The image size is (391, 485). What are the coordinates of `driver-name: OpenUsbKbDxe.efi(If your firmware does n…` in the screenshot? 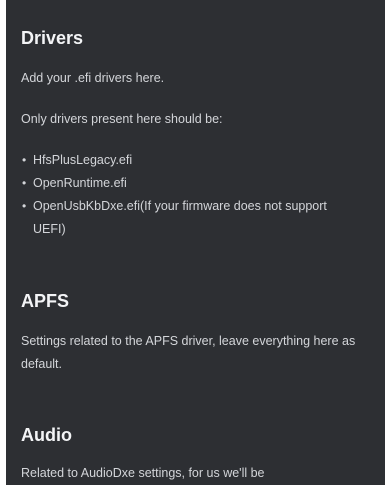 It's located at (180, 217).